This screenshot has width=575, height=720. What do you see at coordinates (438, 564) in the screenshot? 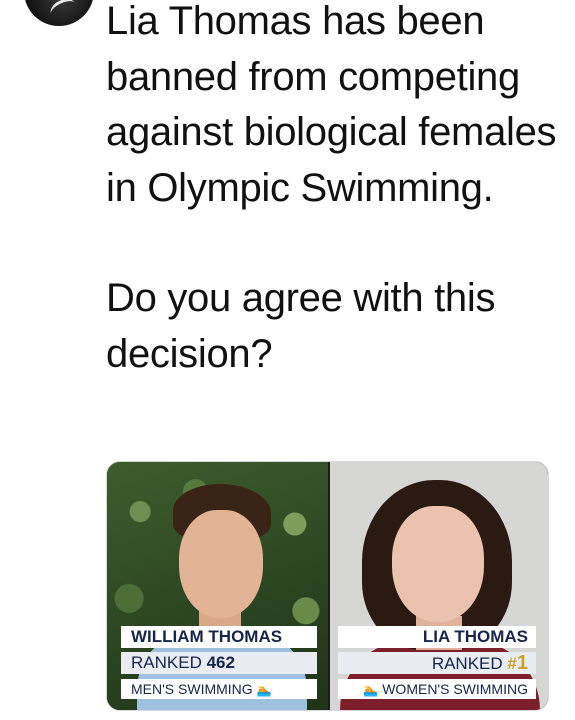
I see `face-right` at bounding box center [438, 564].